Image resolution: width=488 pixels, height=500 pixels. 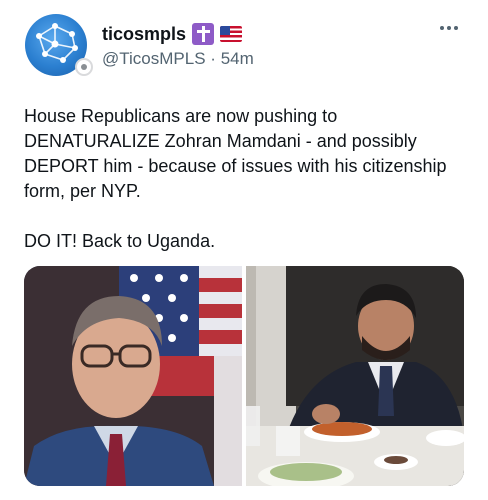 What do you see at coordinates (231, 34) in the screenshot?
I see `us-flag-icon` at bounding box center [231, 34].